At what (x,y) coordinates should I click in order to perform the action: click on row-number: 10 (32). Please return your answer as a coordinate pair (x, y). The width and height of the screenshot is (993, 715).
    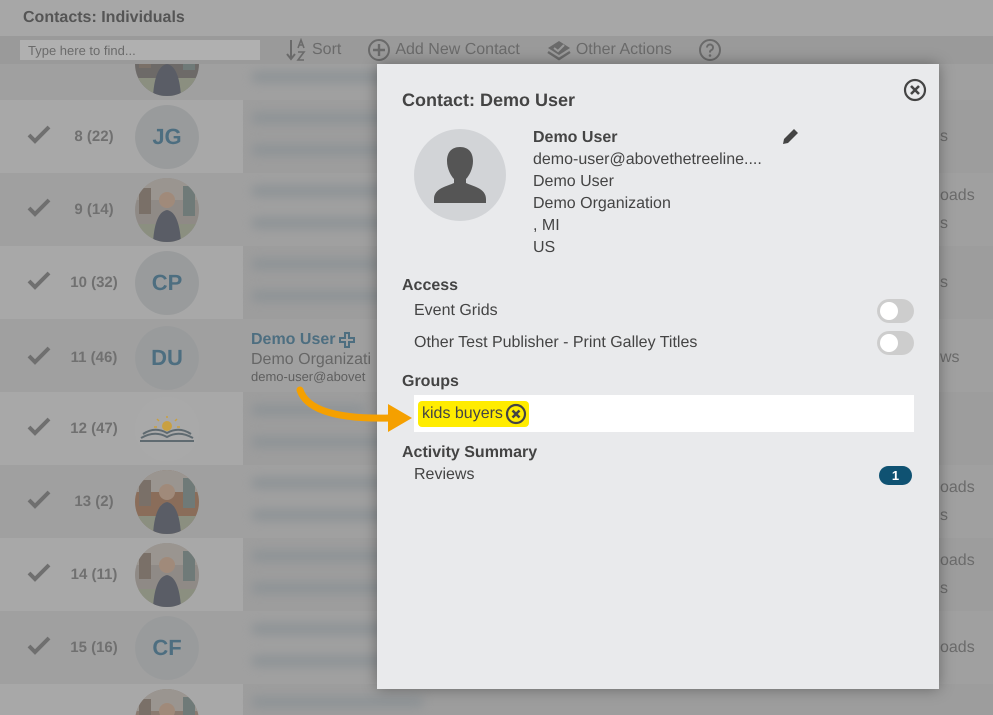
    Looking at the image, I should click on (94, 282).